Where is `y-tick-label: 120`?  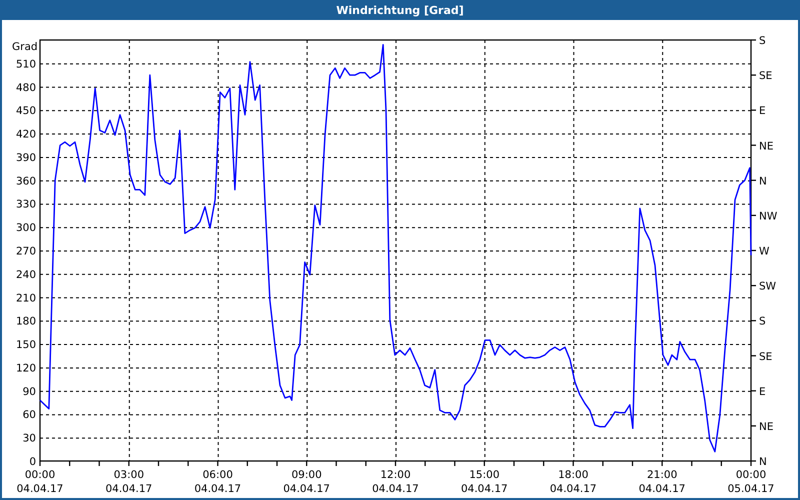
y-tick-label: 120 is located at coordinates (26, 368).